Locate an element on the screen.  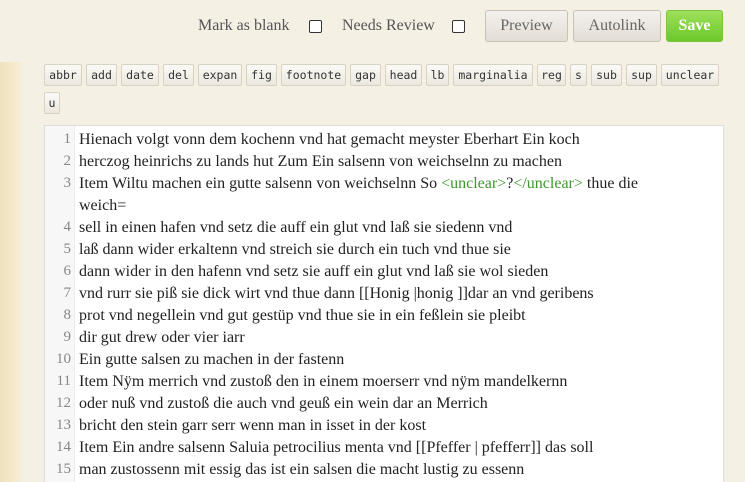
tag-button-lb: lb is located at coordinates (437, 75).